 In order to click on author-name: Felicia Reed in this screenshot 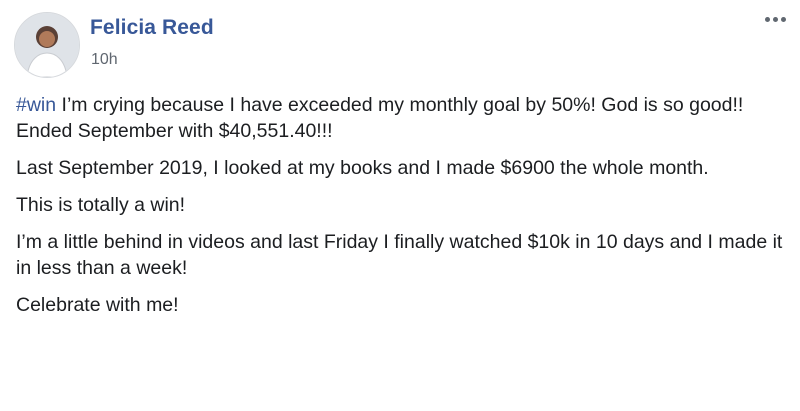, I will do `click(152, 28)`.